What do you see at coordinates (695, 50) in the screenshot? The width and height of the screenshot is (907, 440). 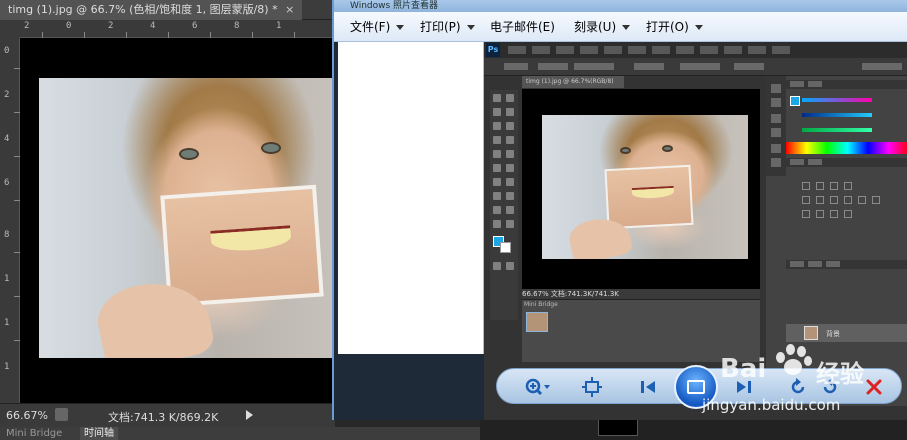 I see `inner-ps-menubar: Ps` at bounding box center [695, 50].